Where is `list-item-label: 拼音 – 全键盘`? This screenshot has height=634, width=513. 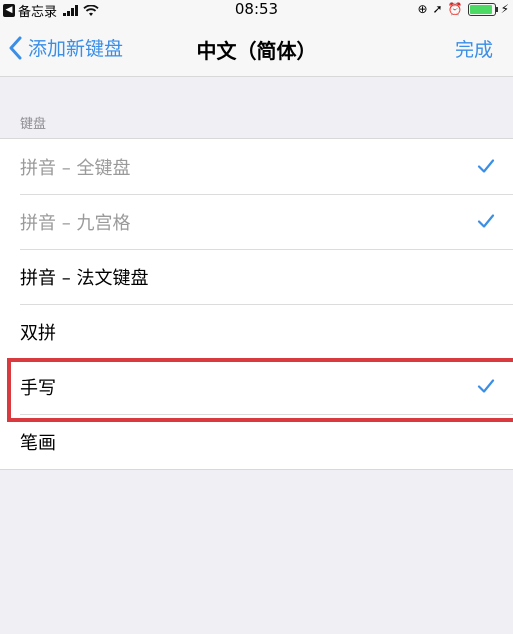 list-item-label: 拼音 – 全键盘 is located at coordinates (75, 168).